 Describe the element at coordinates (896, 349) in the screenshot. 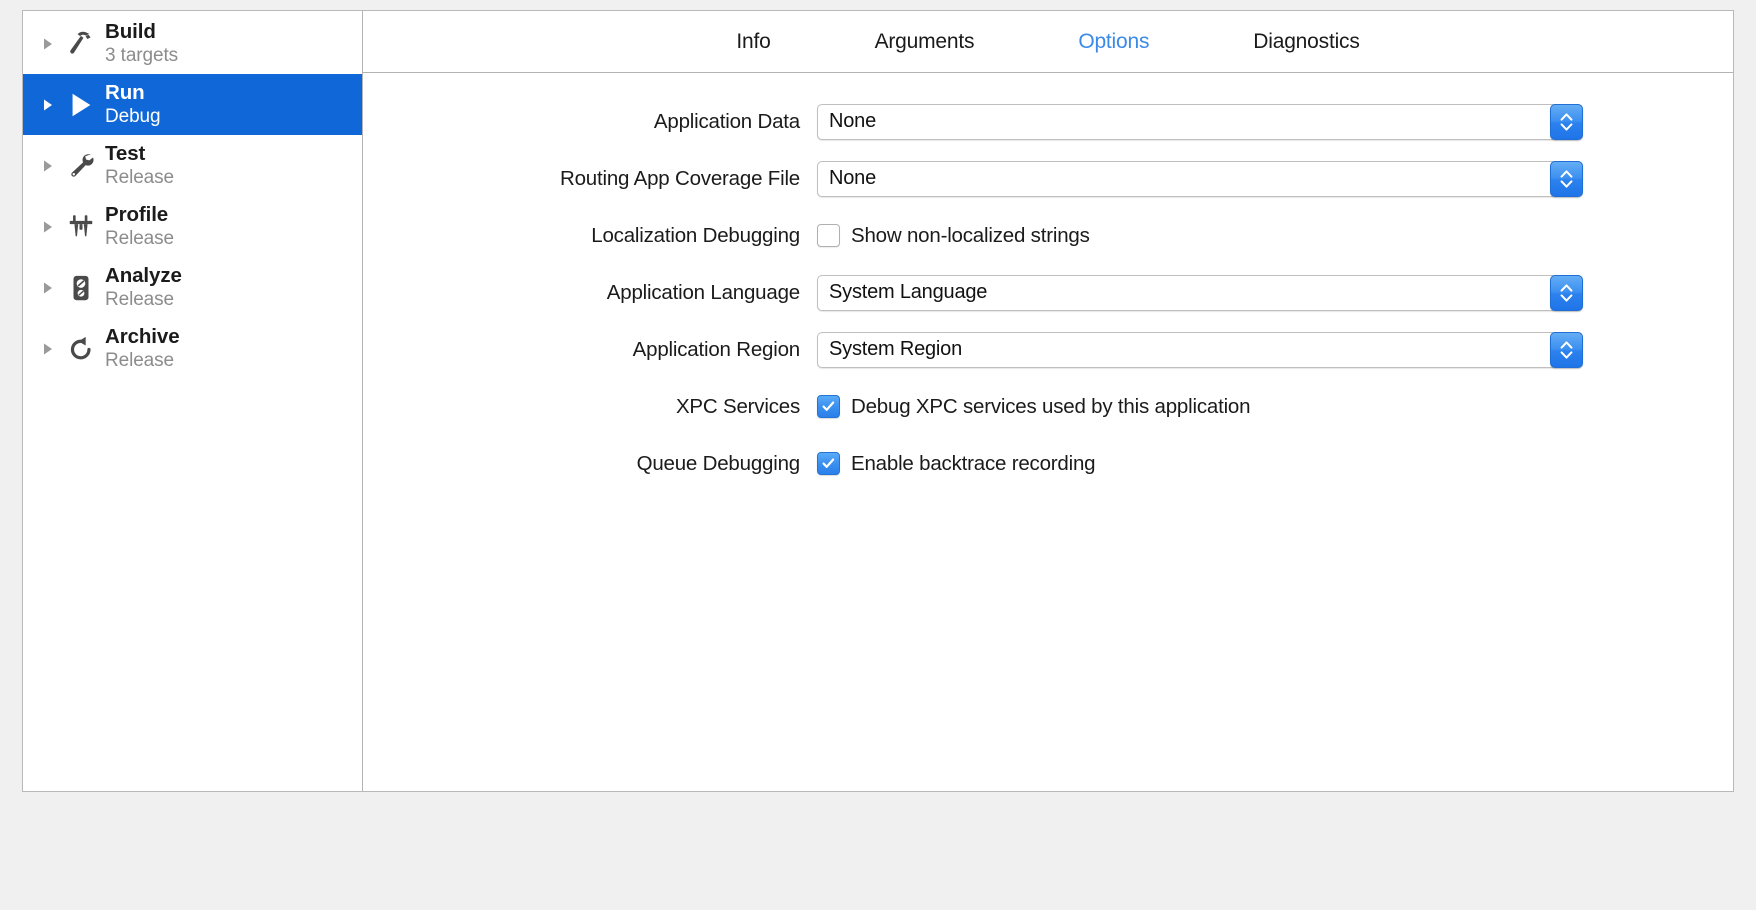

I see `application-region-value: System Region` at that location.